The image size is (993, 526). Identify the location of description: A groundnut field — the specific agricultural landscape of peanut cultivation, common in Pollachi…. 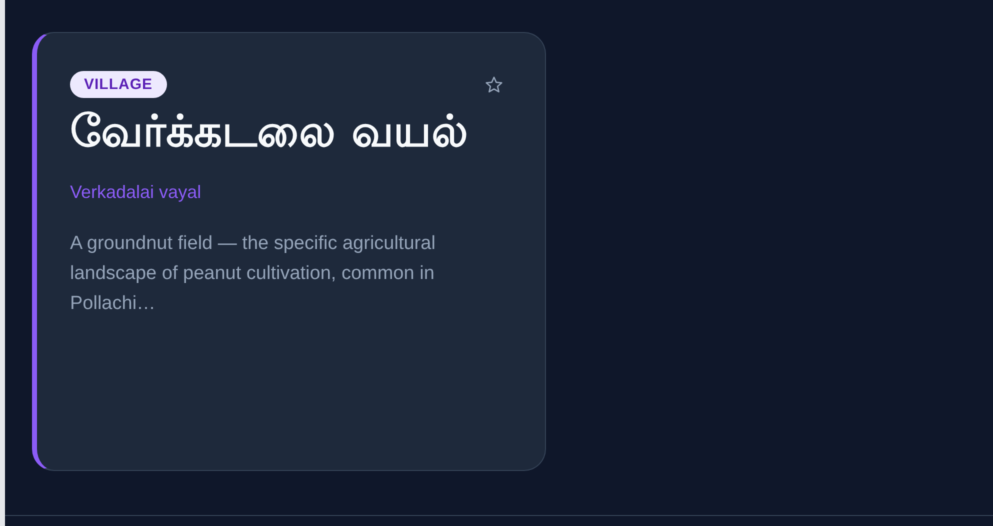
(253, 274).